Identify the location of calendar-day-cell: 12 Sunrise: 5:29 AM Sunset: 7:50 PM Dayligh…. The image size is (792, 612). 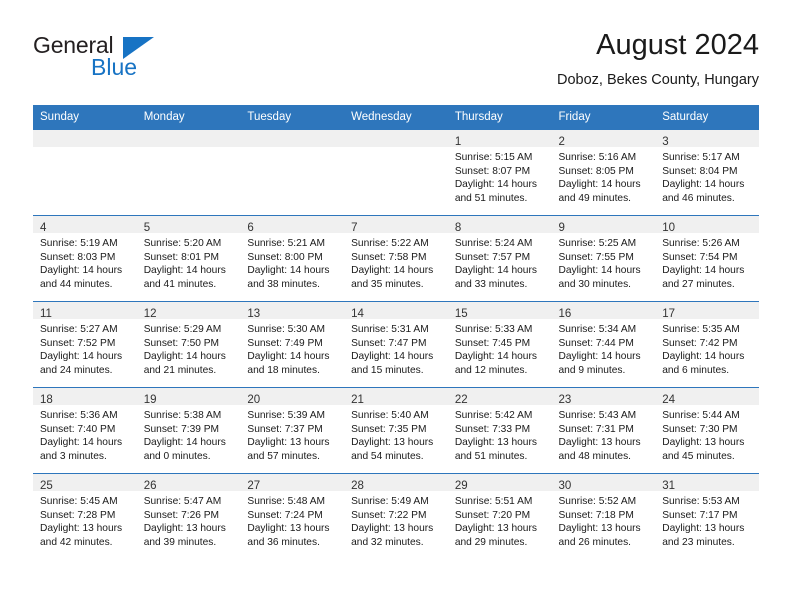
(188, 344).